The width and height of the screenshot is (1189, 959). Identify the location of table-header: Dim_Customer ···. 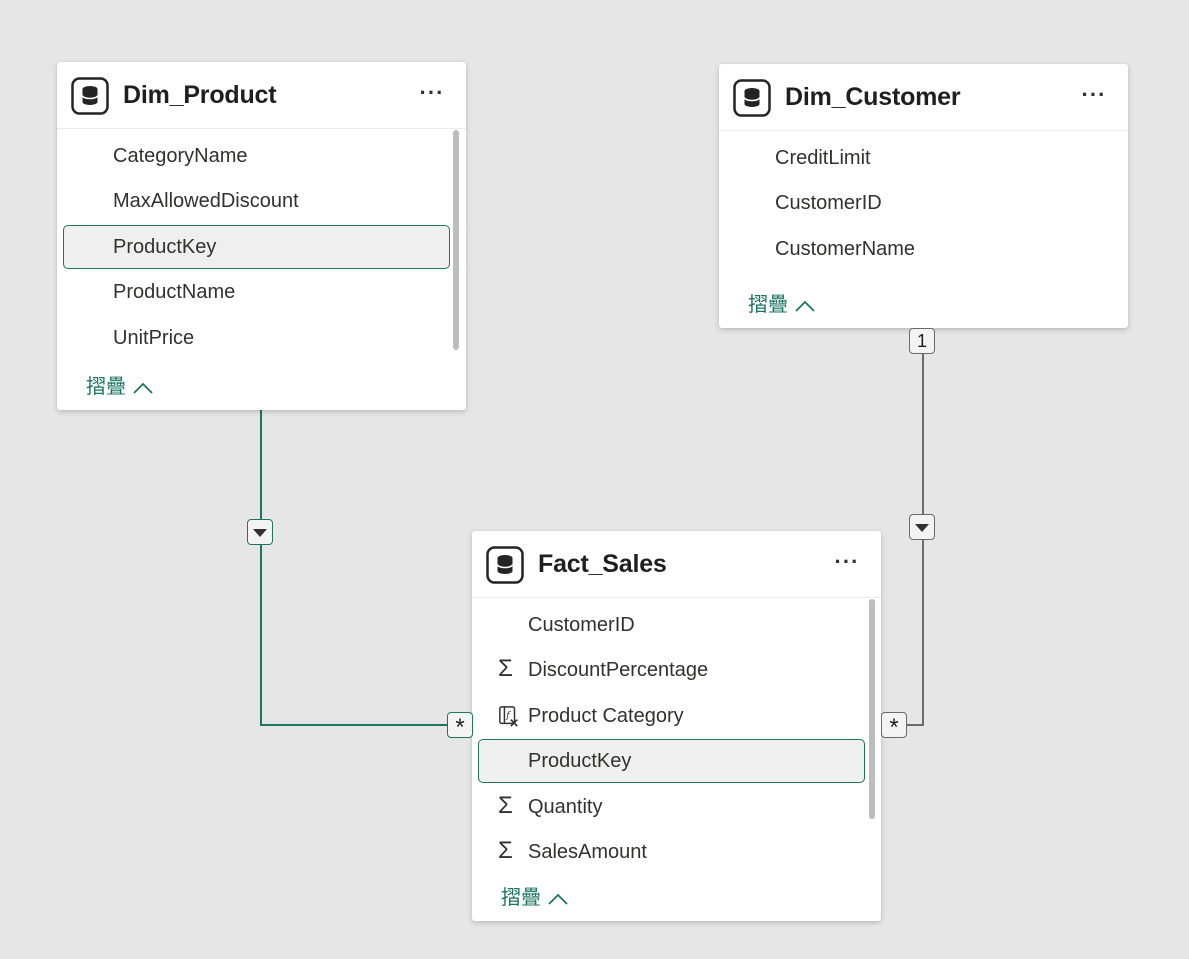
(923, 97).